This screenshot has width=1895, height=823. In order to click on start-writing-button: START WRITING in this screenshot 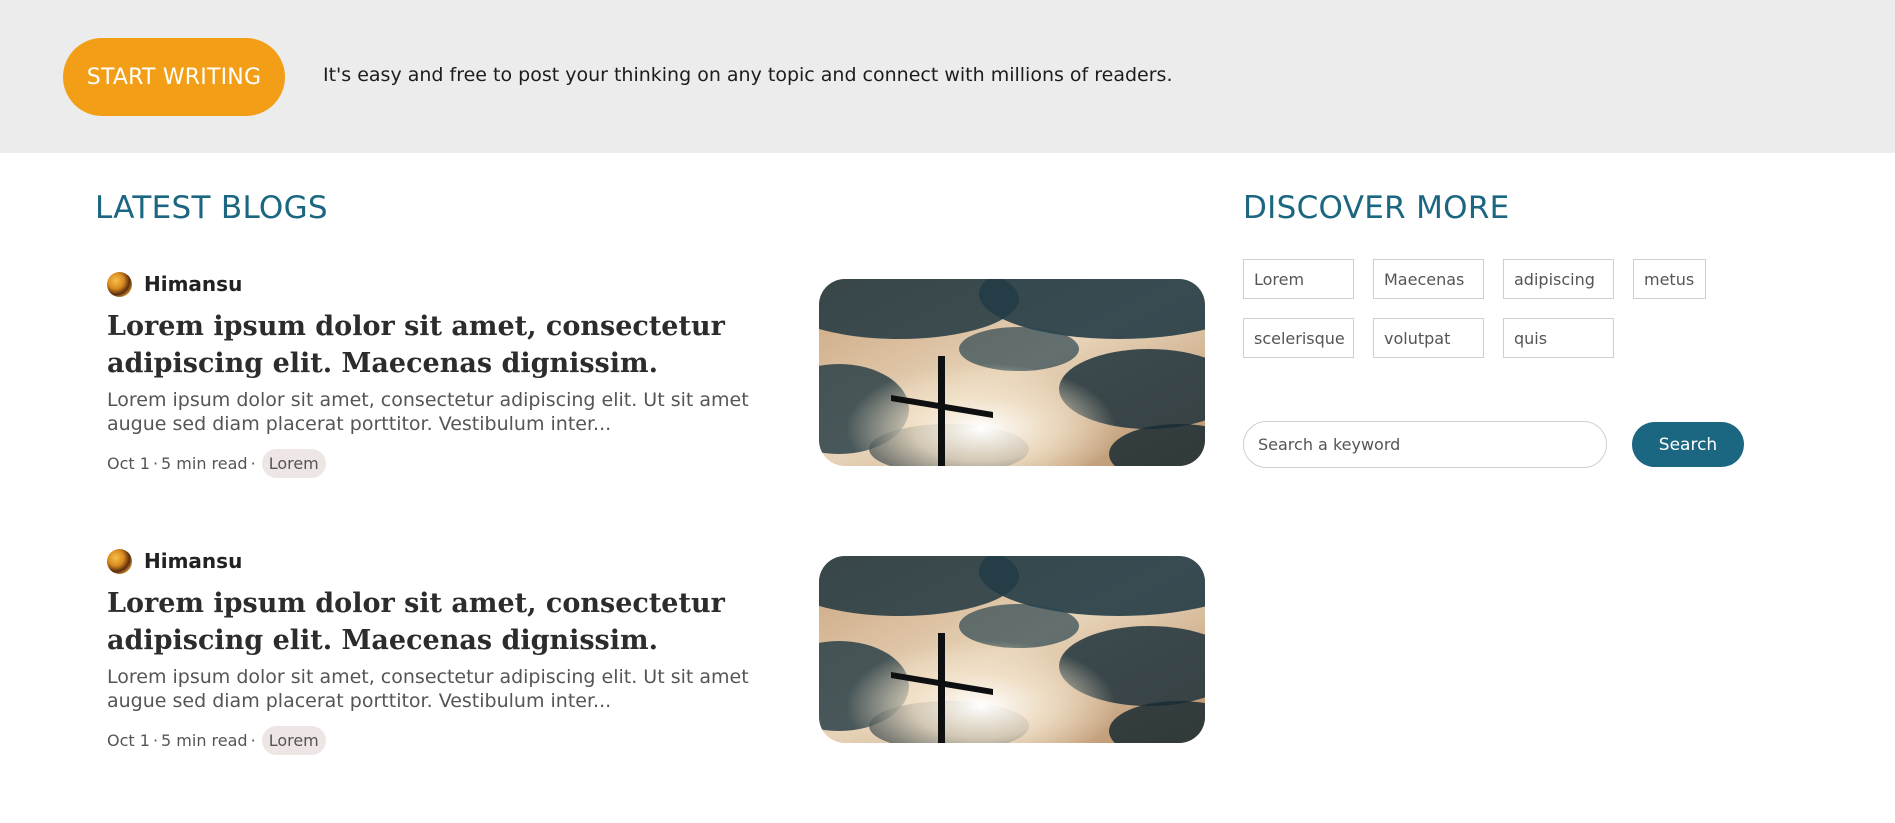, I will do `click(174, 77)`.